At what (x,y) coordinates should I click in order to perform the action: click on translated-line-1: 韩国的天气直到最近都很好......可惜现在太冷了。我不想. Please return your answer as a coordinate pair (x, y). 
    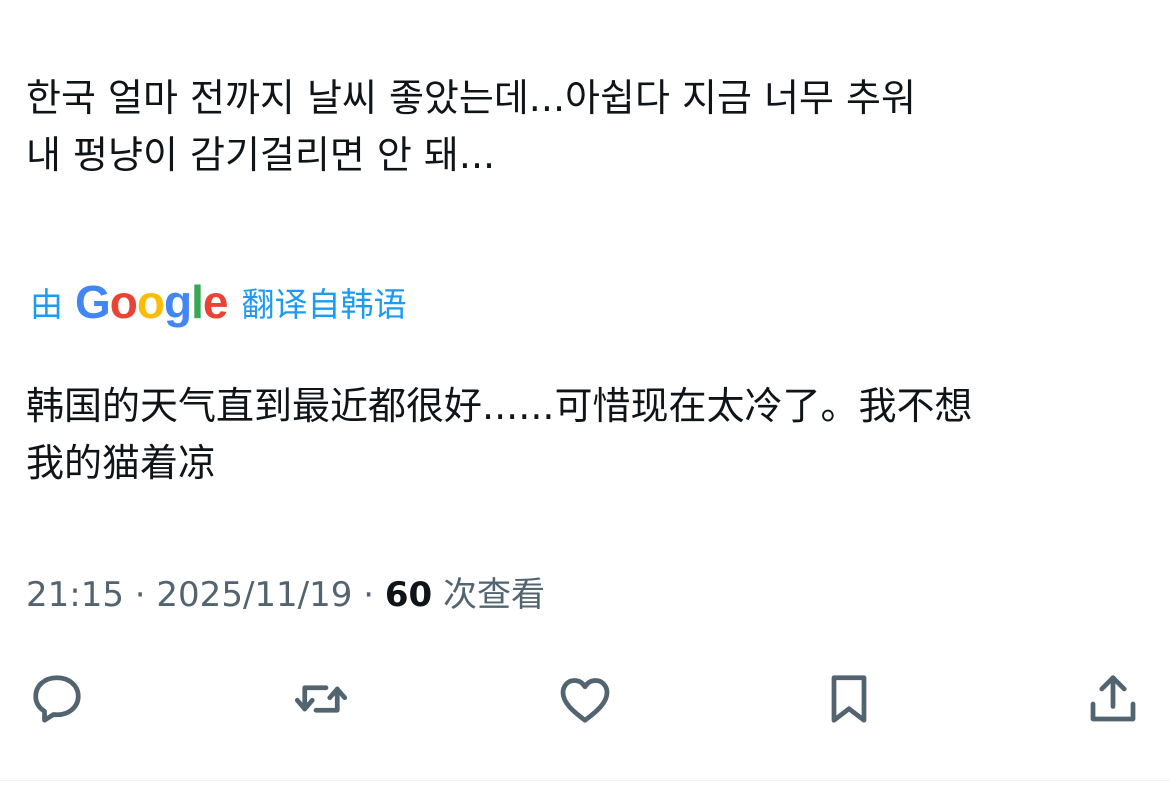
    Looking at the image, I should click on (499, 406).